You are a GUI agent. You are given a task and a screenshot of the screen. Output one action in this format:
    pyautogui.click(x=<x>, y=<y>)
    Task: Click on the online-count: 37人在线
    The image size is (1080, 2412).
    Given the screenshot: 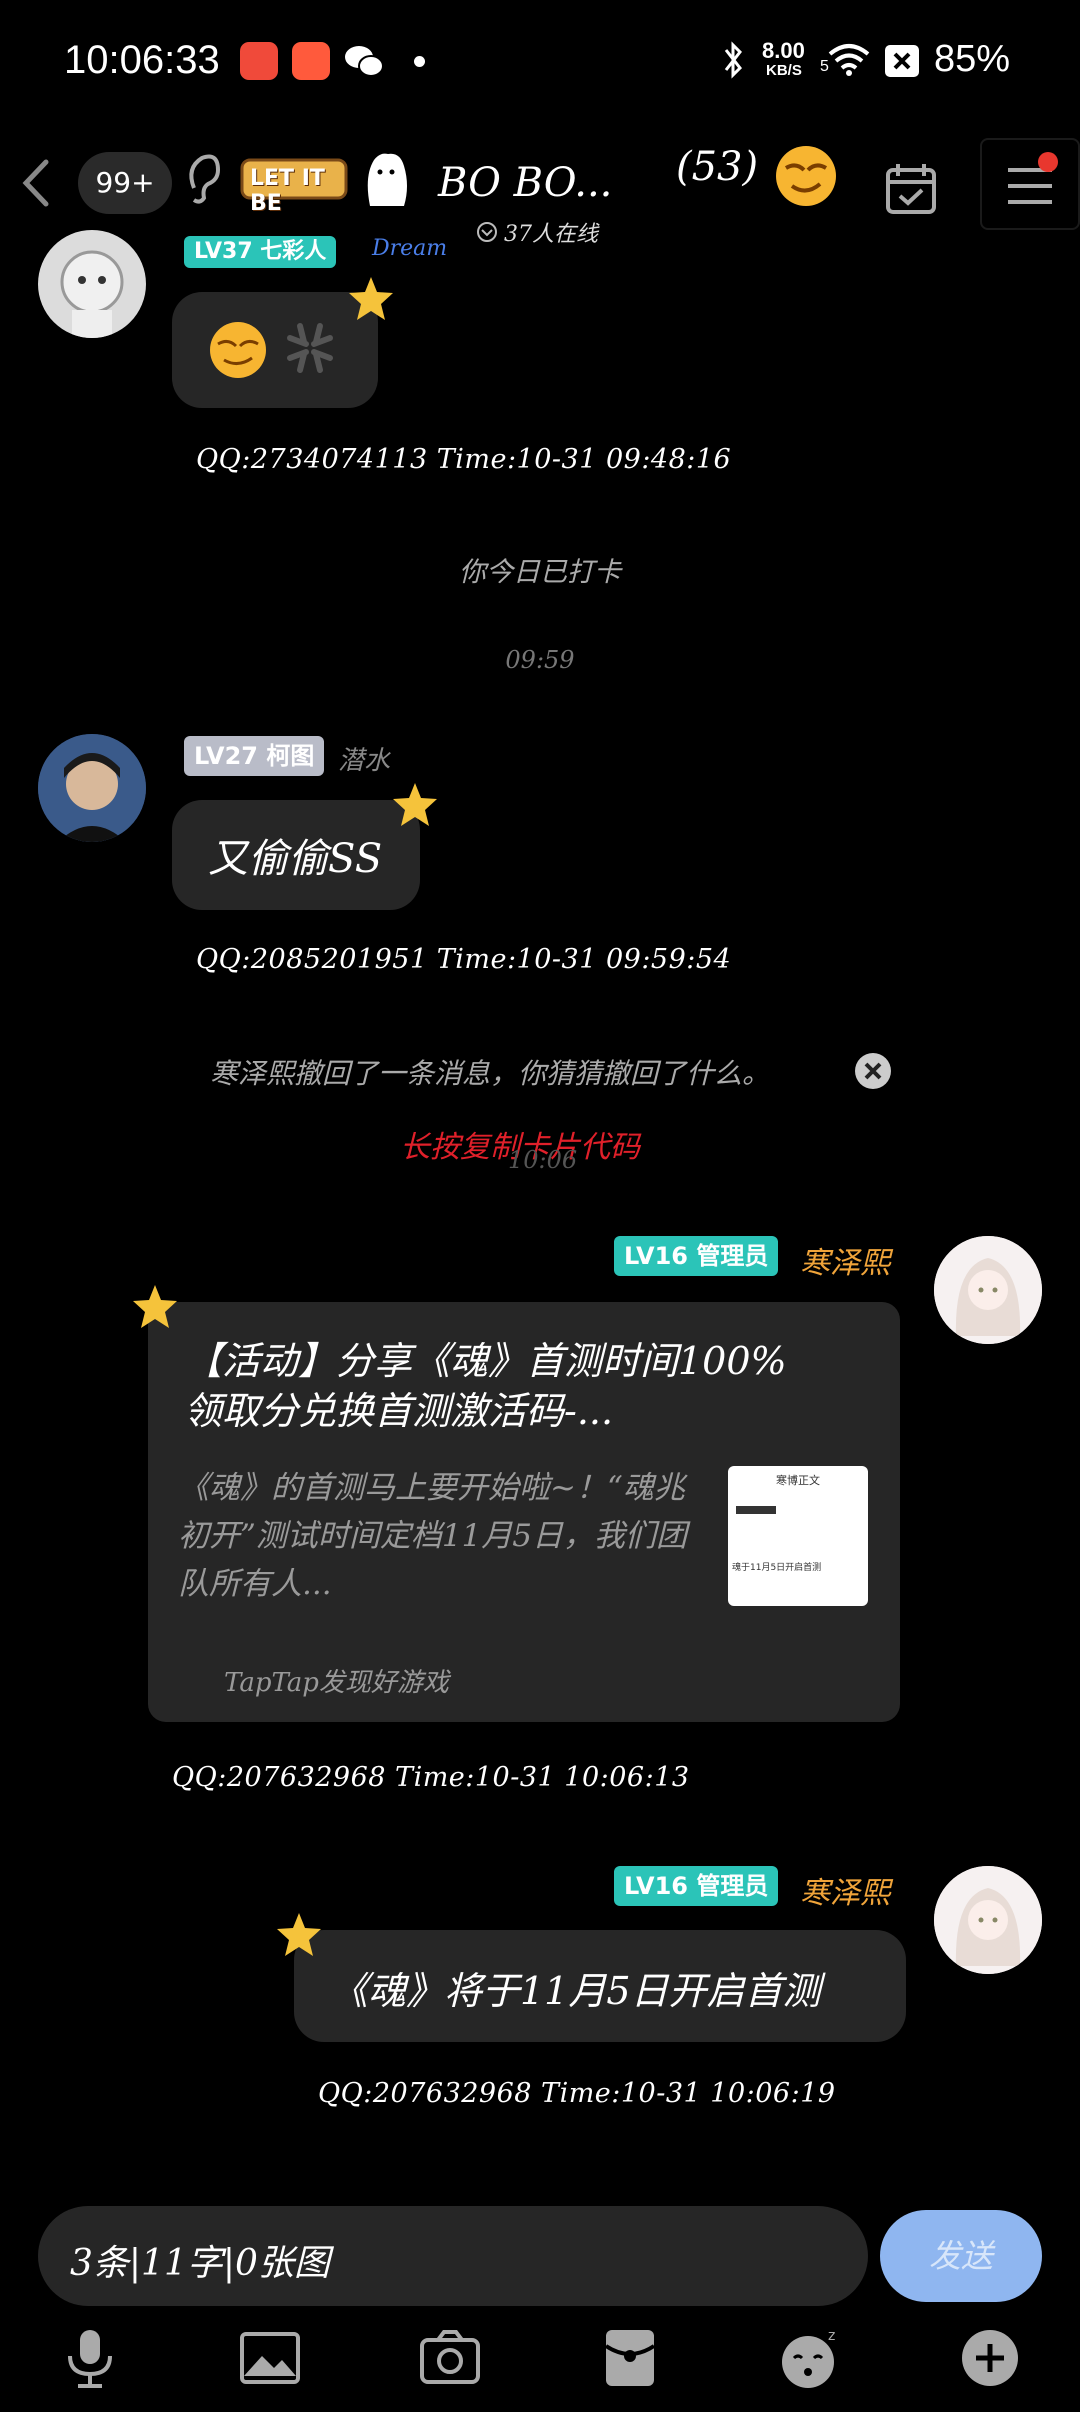 What is the action you would take?
    pyautogui.click(x=537, y=232)
    